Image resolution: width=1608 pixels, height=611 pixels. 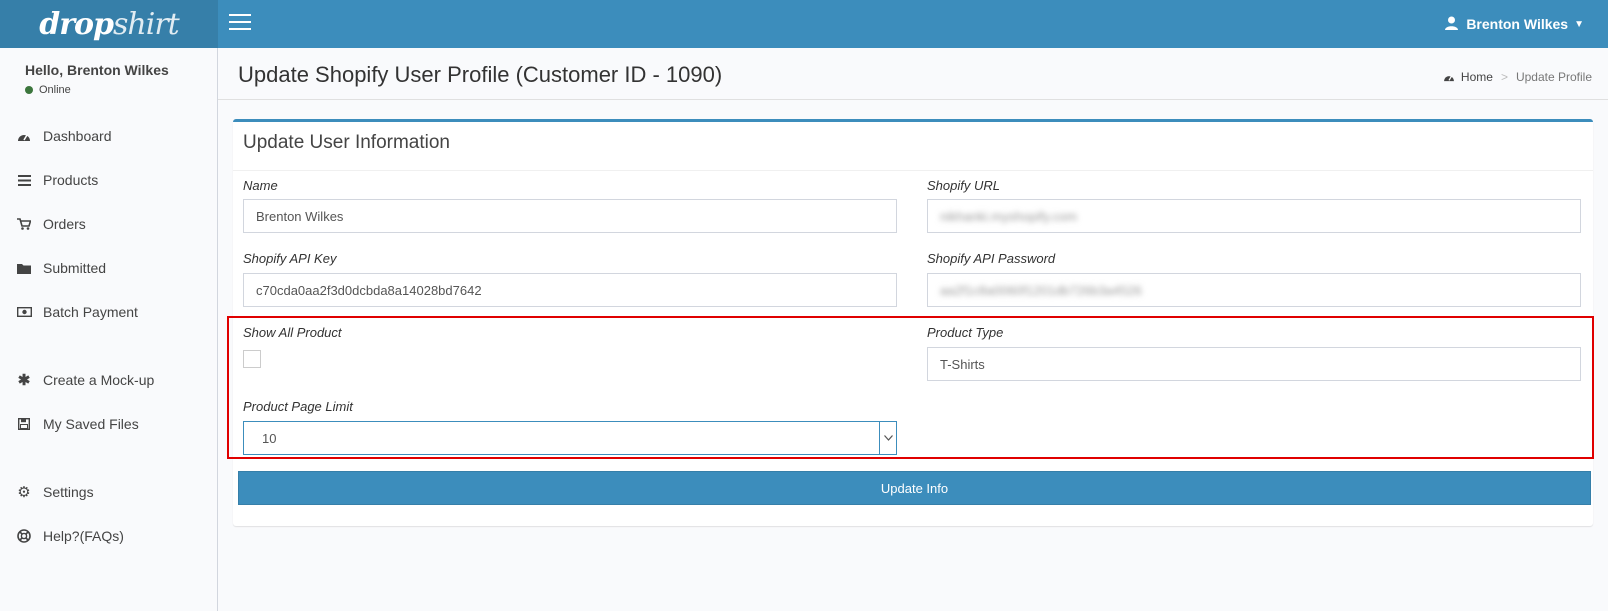 What do you see at coordinates (1517, 24) in the screenshot?
I see `user-menu-name: Brenton Wilkes` at bounding box center [1517, 24].